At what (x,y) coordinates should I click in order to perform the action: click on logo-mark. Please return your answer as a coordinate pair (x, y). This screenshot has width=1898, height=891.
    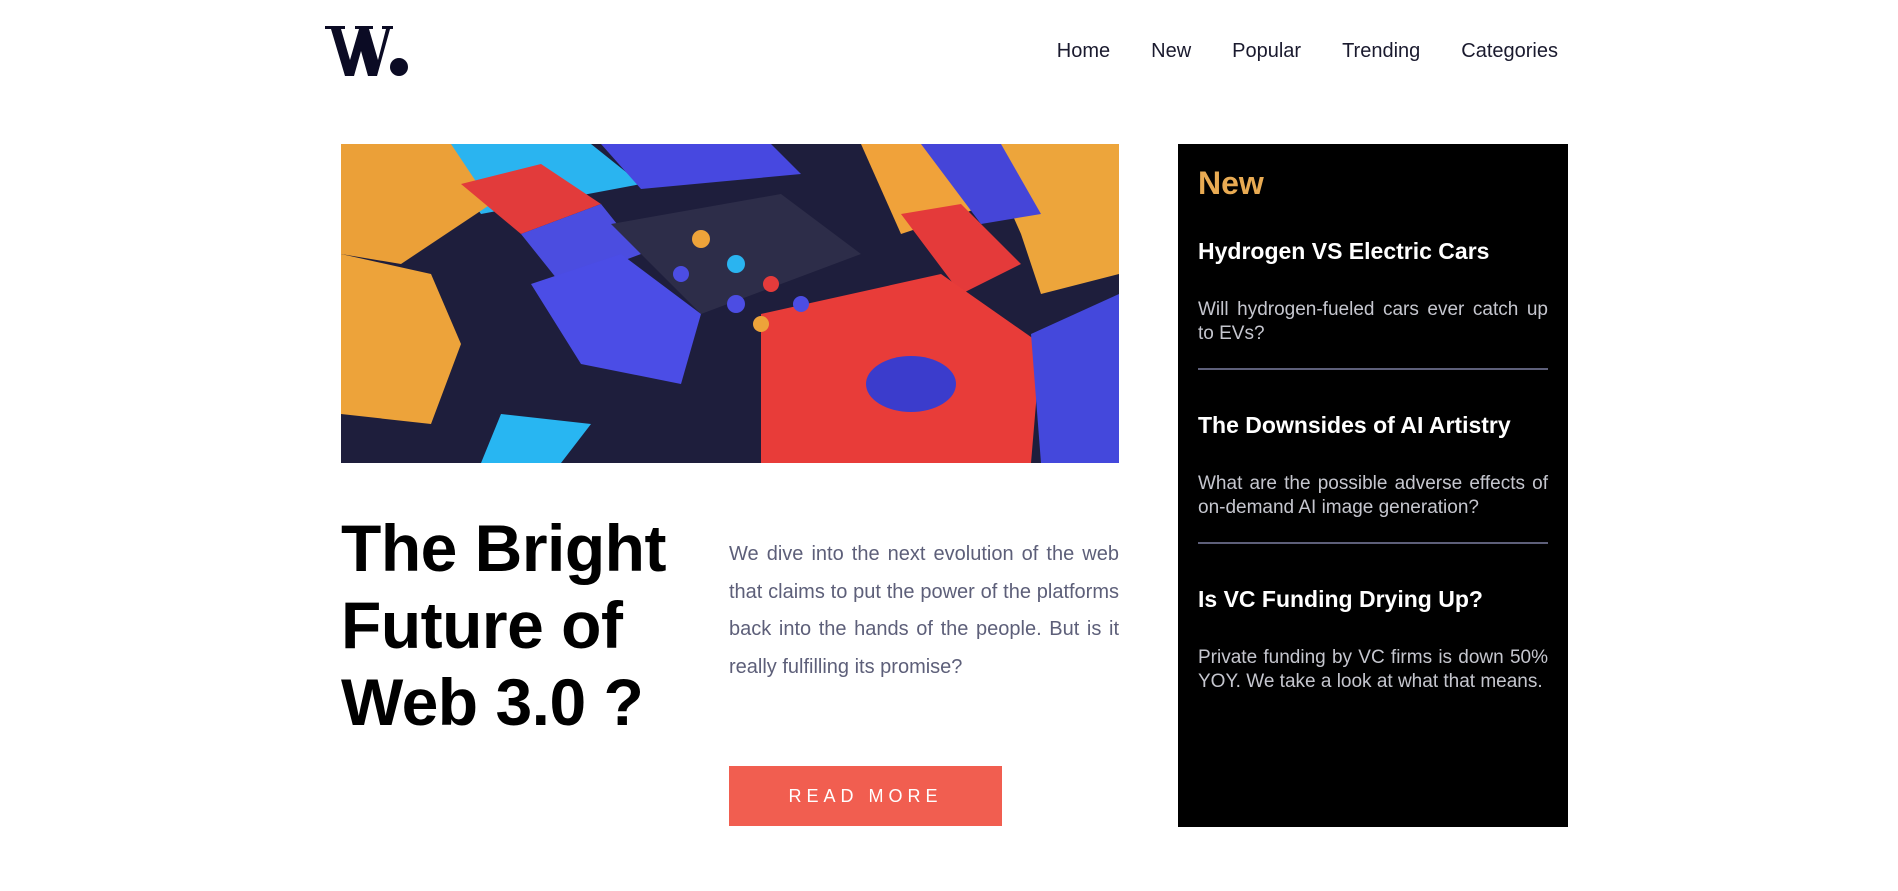
    Looking at the image, I should click on (366, 51).